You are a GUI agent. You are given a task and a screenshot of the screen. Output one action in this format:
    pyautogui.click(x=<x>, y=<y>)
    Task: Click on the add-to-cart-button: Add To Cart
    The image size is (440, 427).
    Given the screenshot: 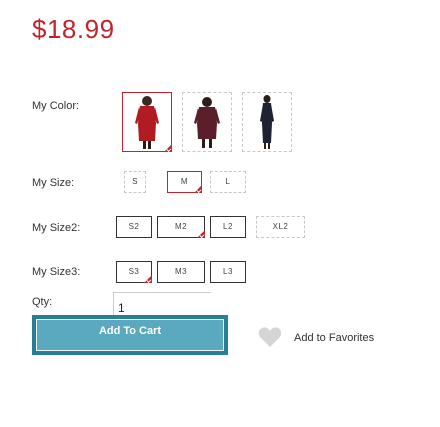 What is the action you would take?
    pyautogui.click(x=130, y=335)
    